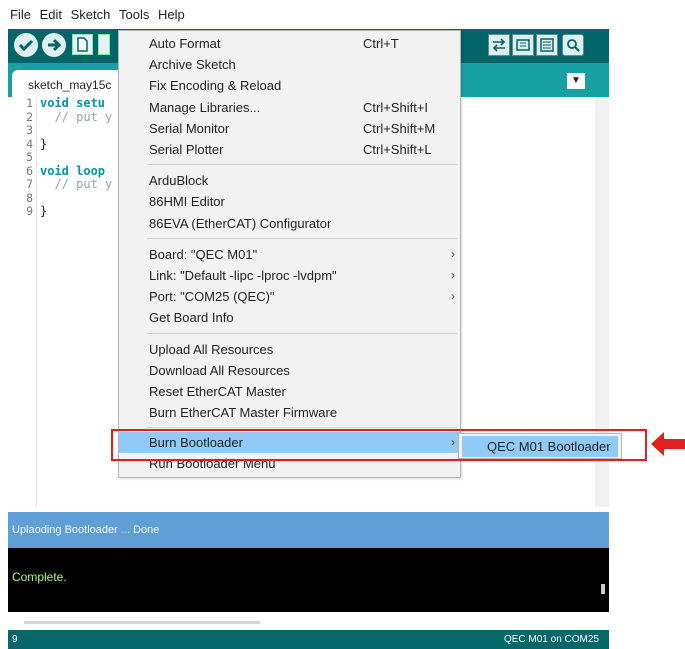  I want to click on menu-item-archive-sketch: Archive Sketch, so click(289, 64).